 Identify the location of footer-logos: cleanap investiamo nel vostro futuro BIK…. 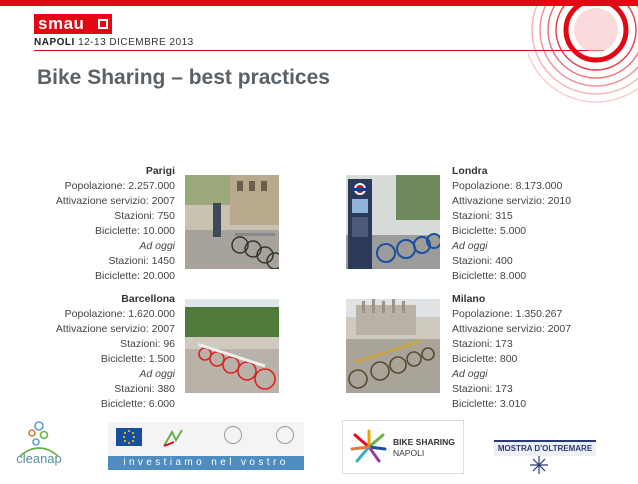
(319, 450).